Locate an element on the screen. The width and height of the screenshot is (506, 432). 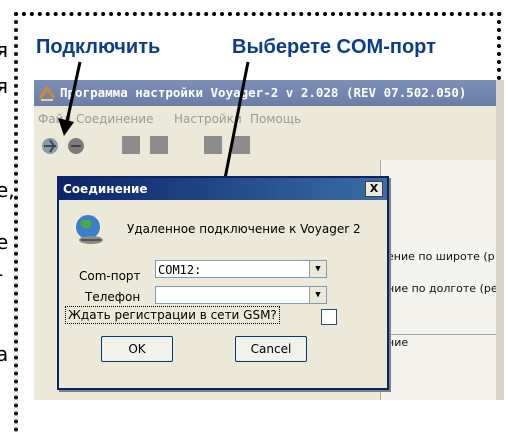
gsm-wait-checkbox is located at coordinates (329, 317).